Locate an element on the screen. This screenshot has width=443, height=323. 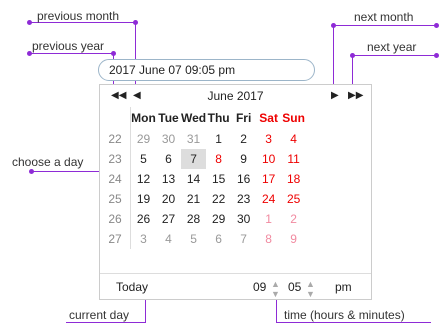
week-row: 26 26 27 28 29 30 1 2 is located at coordinates (203, 219).